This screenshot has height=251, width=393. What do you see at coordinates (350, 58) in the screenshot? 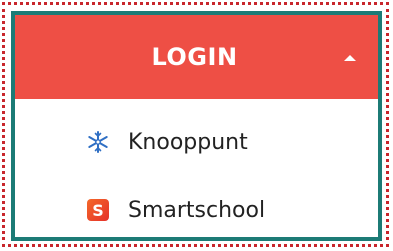
I see `caret-up-icon` at bounding box center [350, 58].